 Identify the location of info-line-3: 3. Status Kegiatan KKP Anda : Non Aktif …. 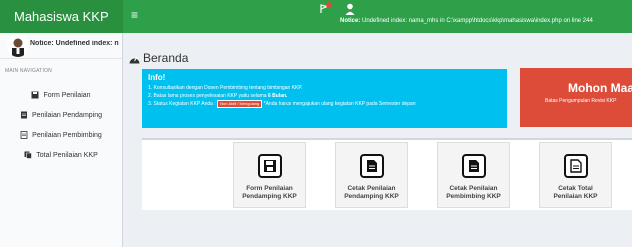
(324, 104).